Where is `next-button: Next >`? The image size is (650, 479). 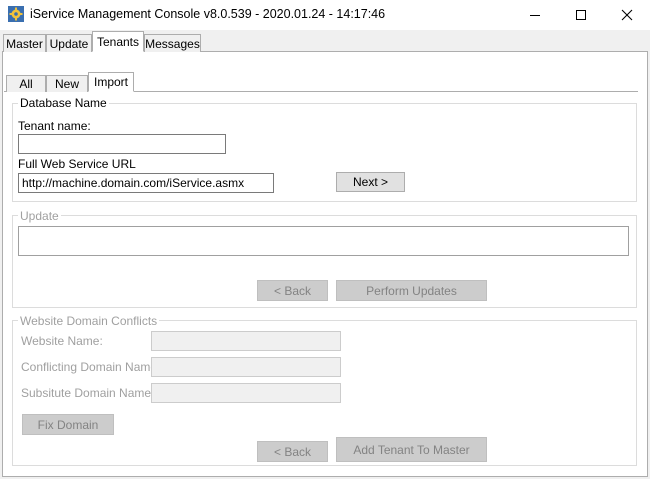
next-button: Next > is located at coordinates (370, 182).